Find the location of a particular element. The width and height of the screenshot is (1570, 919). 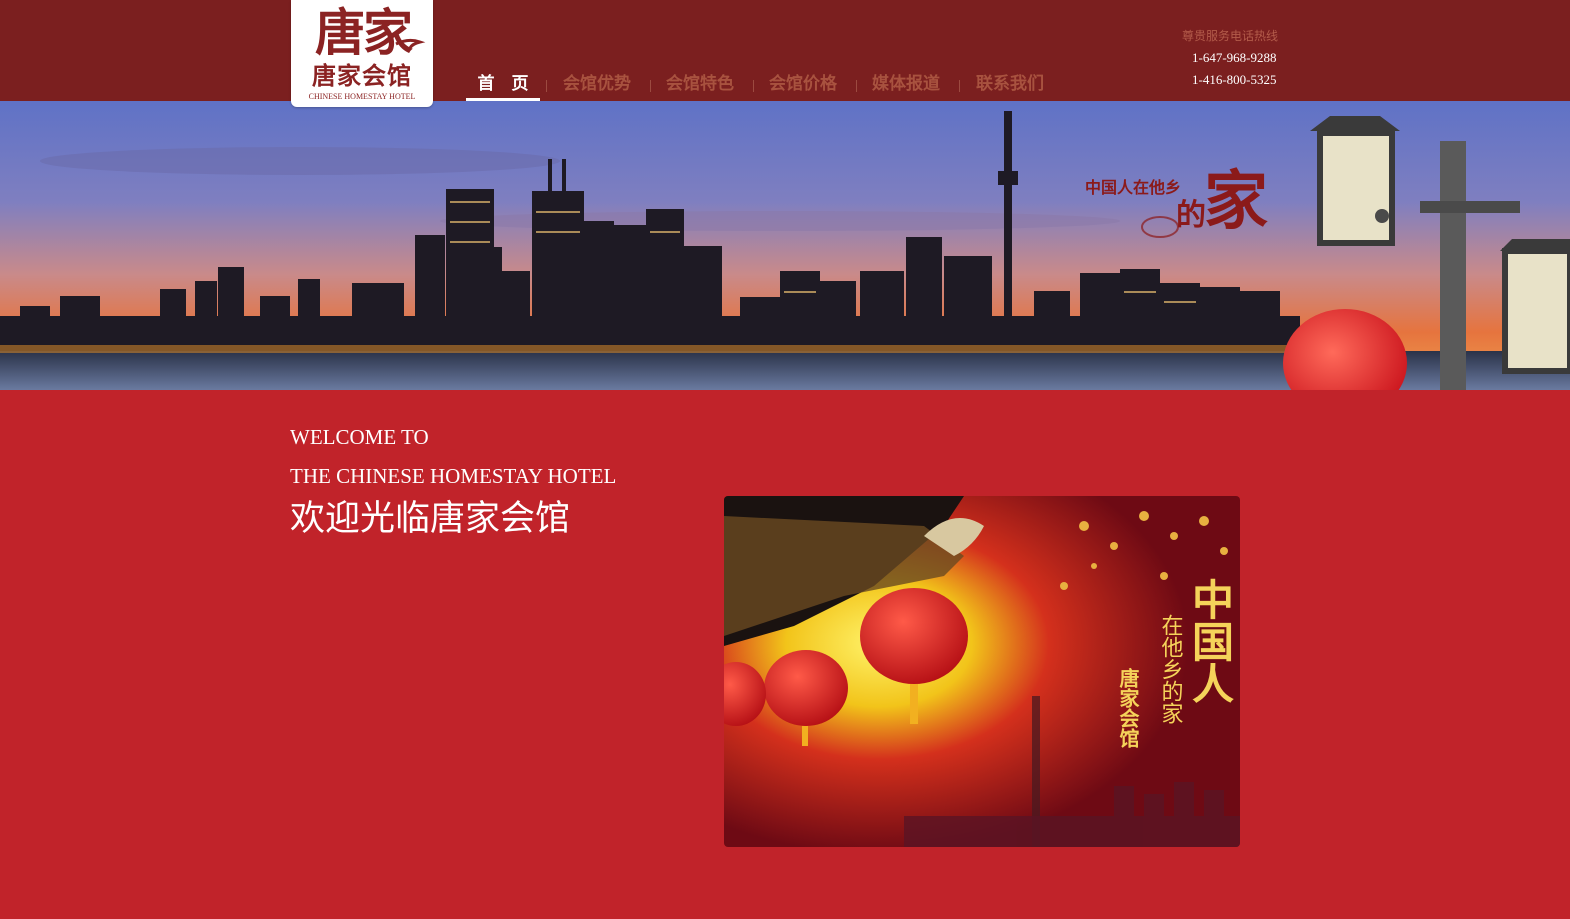

hotline-phone-2: 1-416-800-5325 is located at coordinates (1234, 80).